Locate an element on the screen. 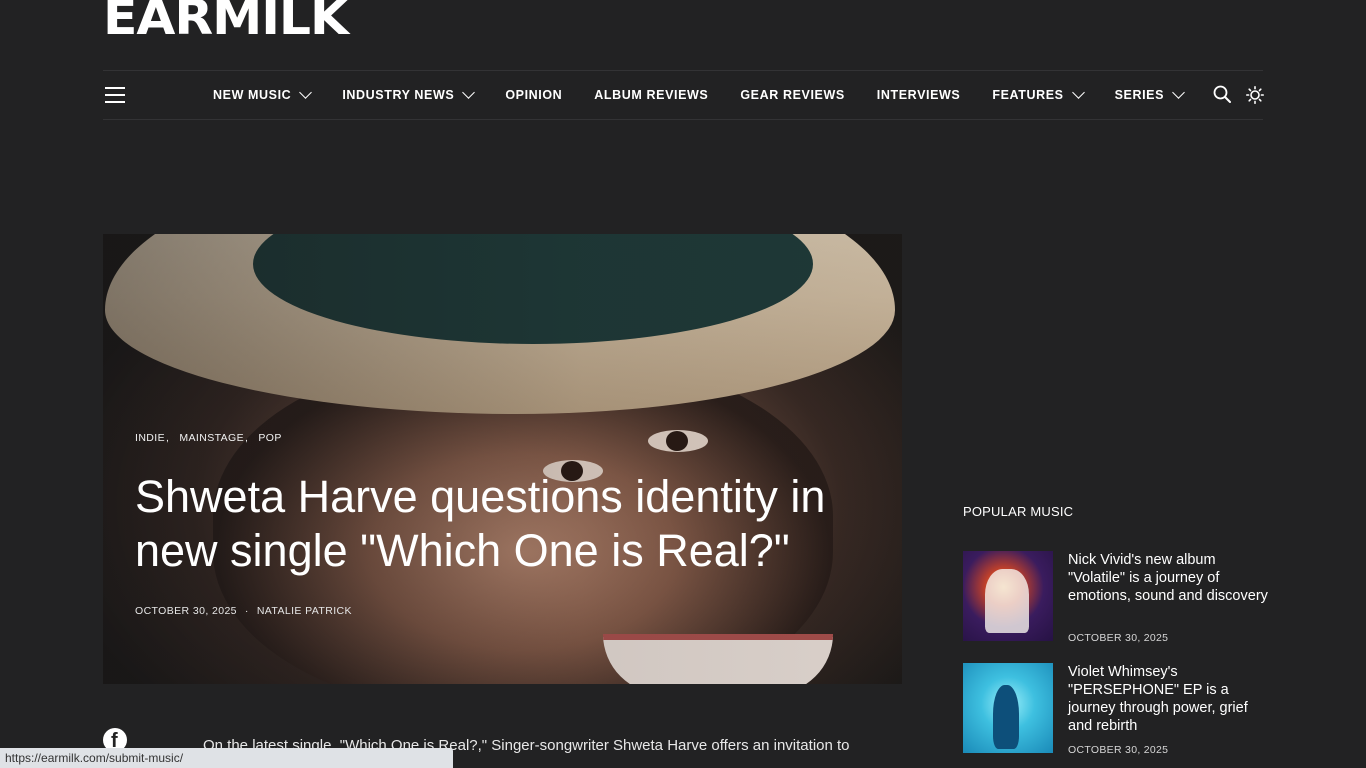 This screenshot has height=768, width=1366. nav-item-label: GEAR REVIEWS is located at coordinates (792, 95).